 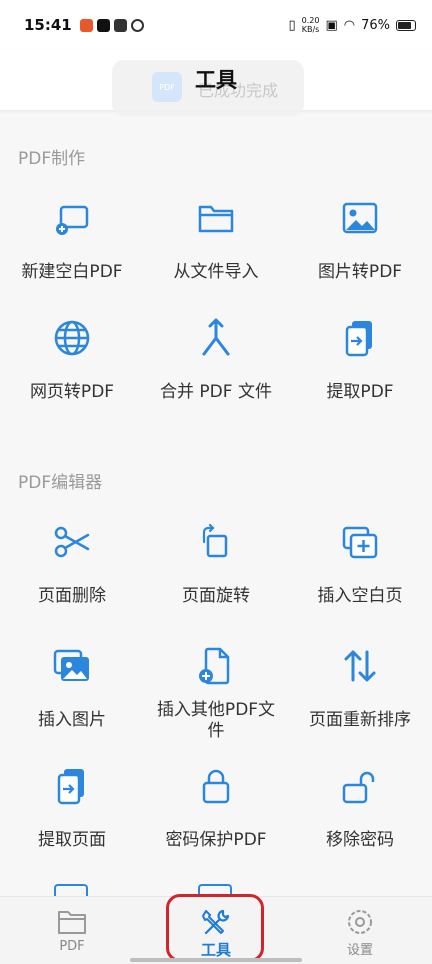 What do you see at coordinates (360, 218) in the screenshot?
I see `image-icon` at bounding box center [360, 218].